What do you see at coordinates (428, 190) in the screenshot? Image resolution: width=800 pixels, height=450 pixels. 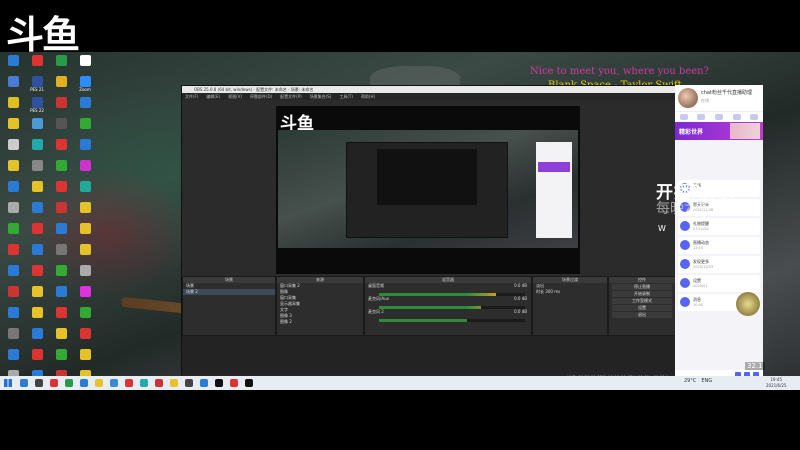 I see `obs-preview: 斗鱼` at bounding box center [428, 190].